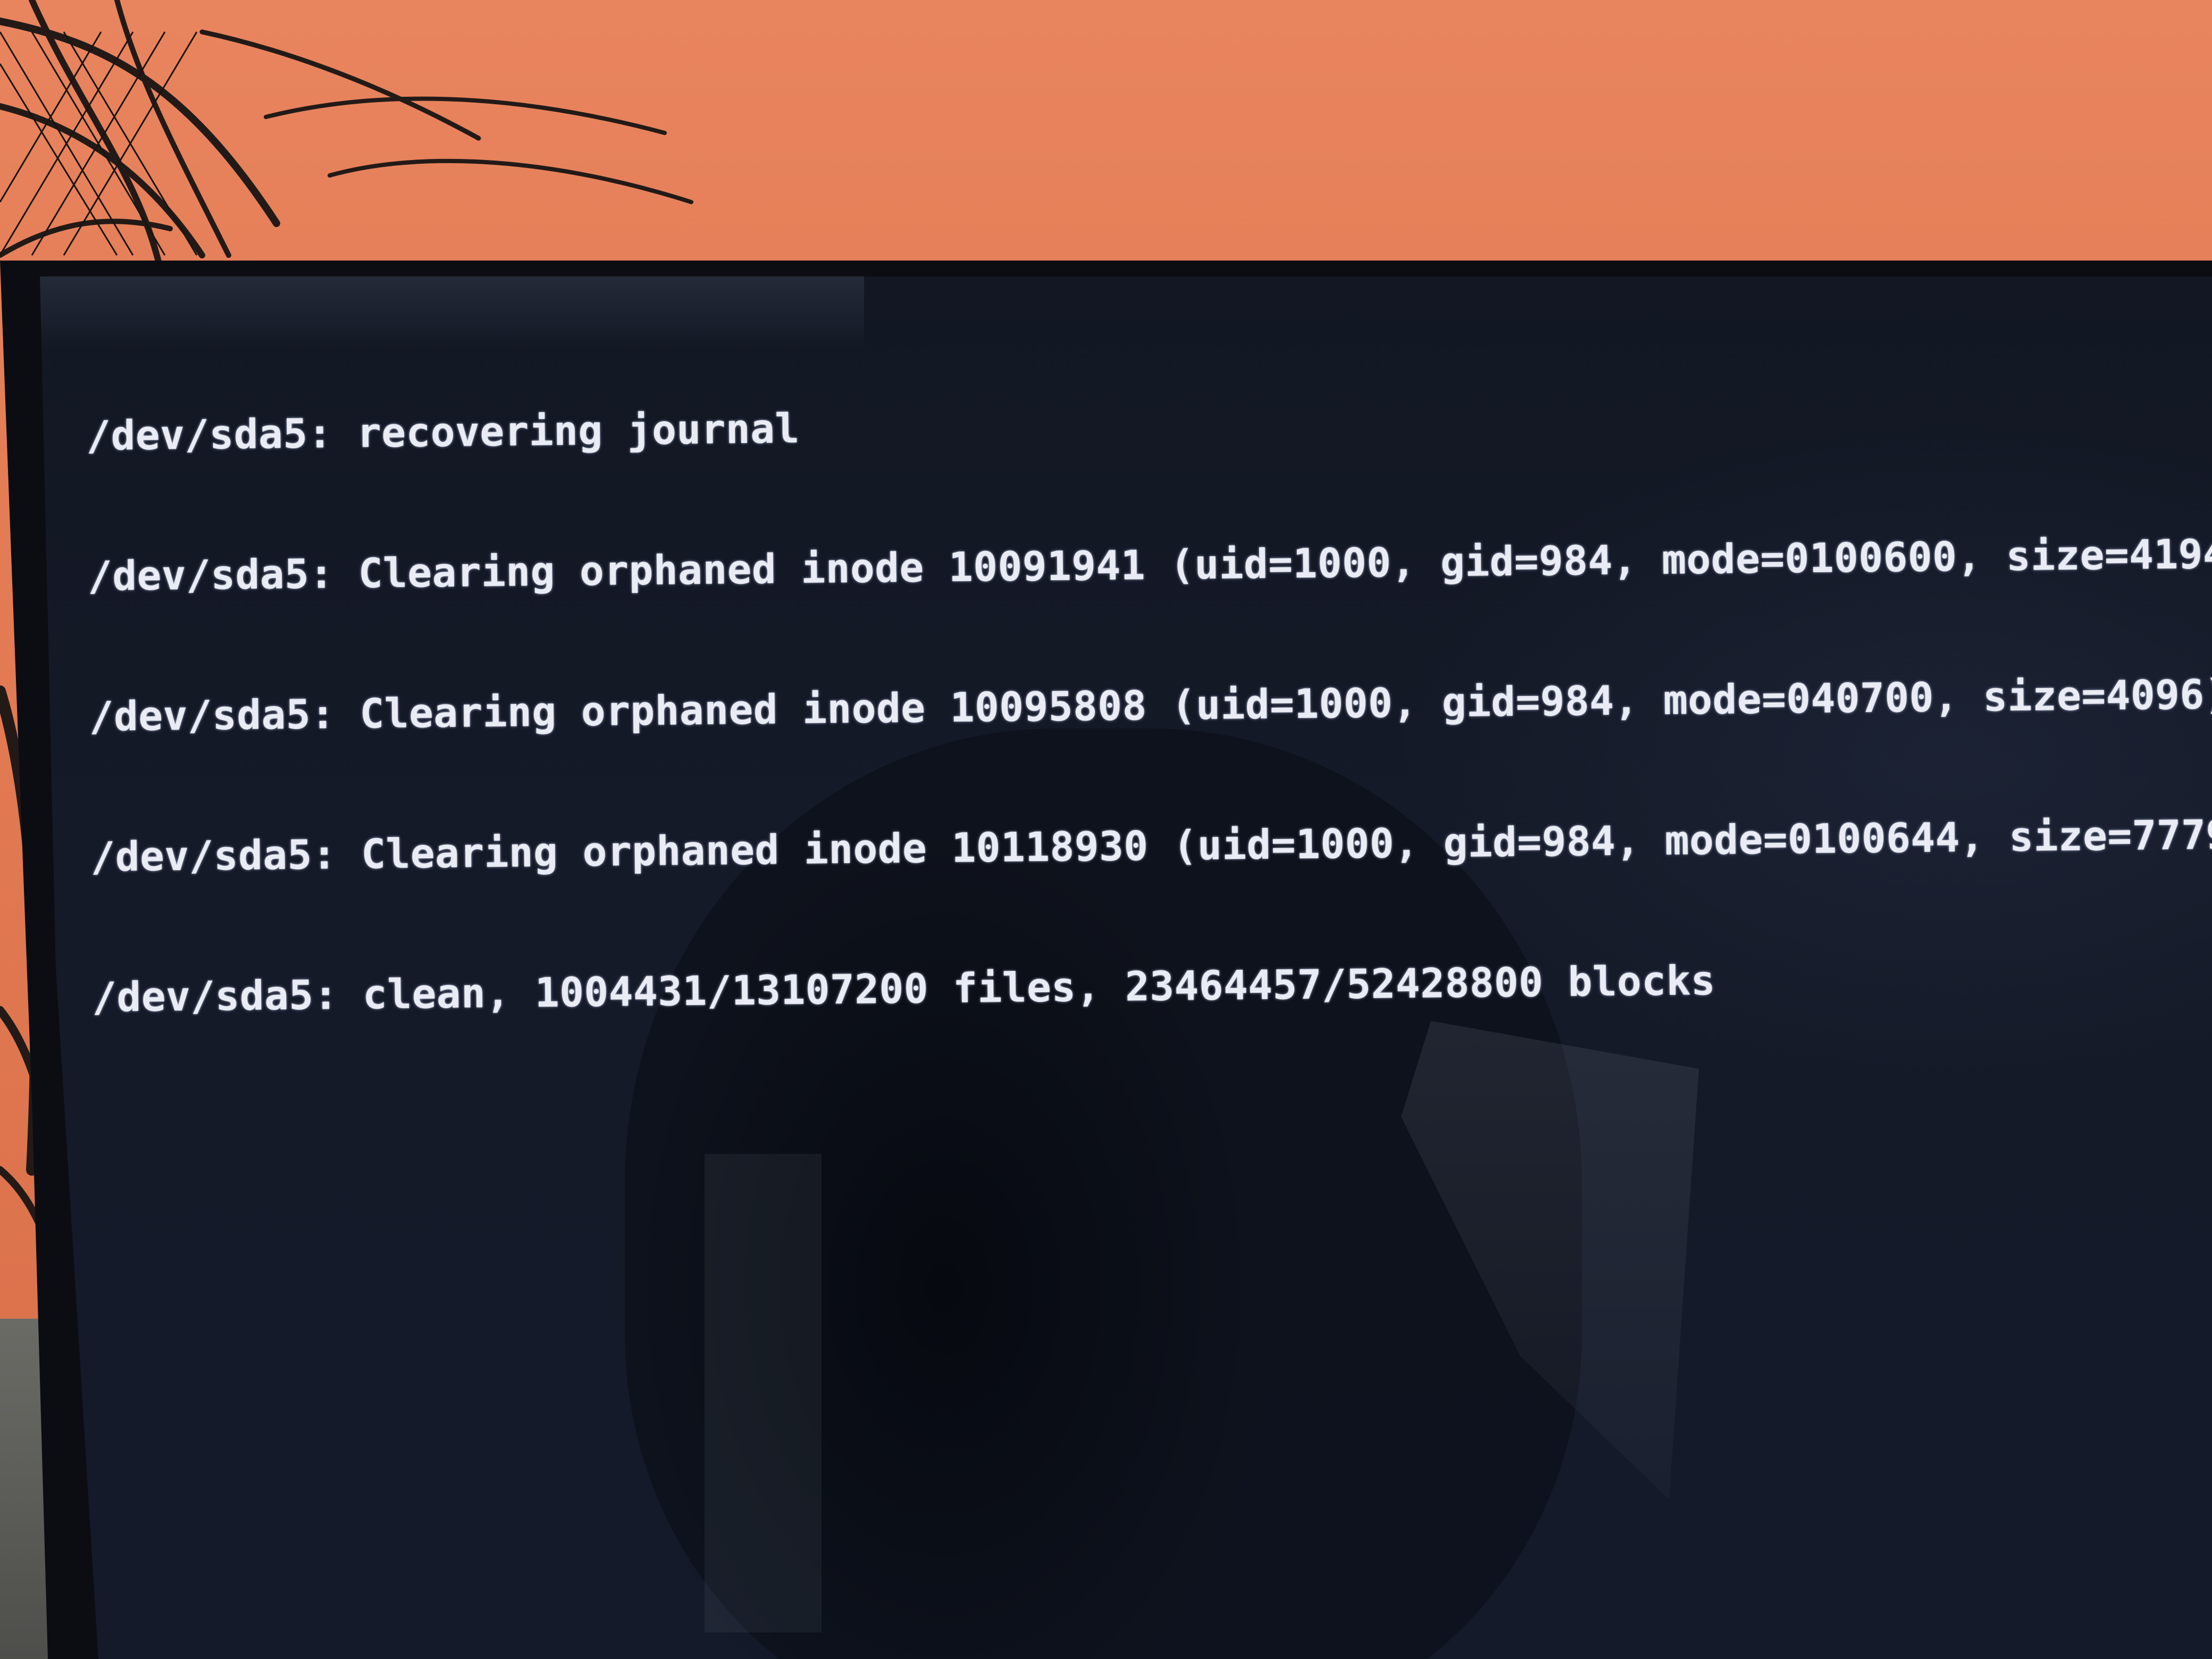 The width and height of the screenshot is (2212, 1659). What do you see at coordinates (443, 431) in the screenshot?
I see `console-line: /dev/sda5: recovering journal` at bounding box center [443, 431].